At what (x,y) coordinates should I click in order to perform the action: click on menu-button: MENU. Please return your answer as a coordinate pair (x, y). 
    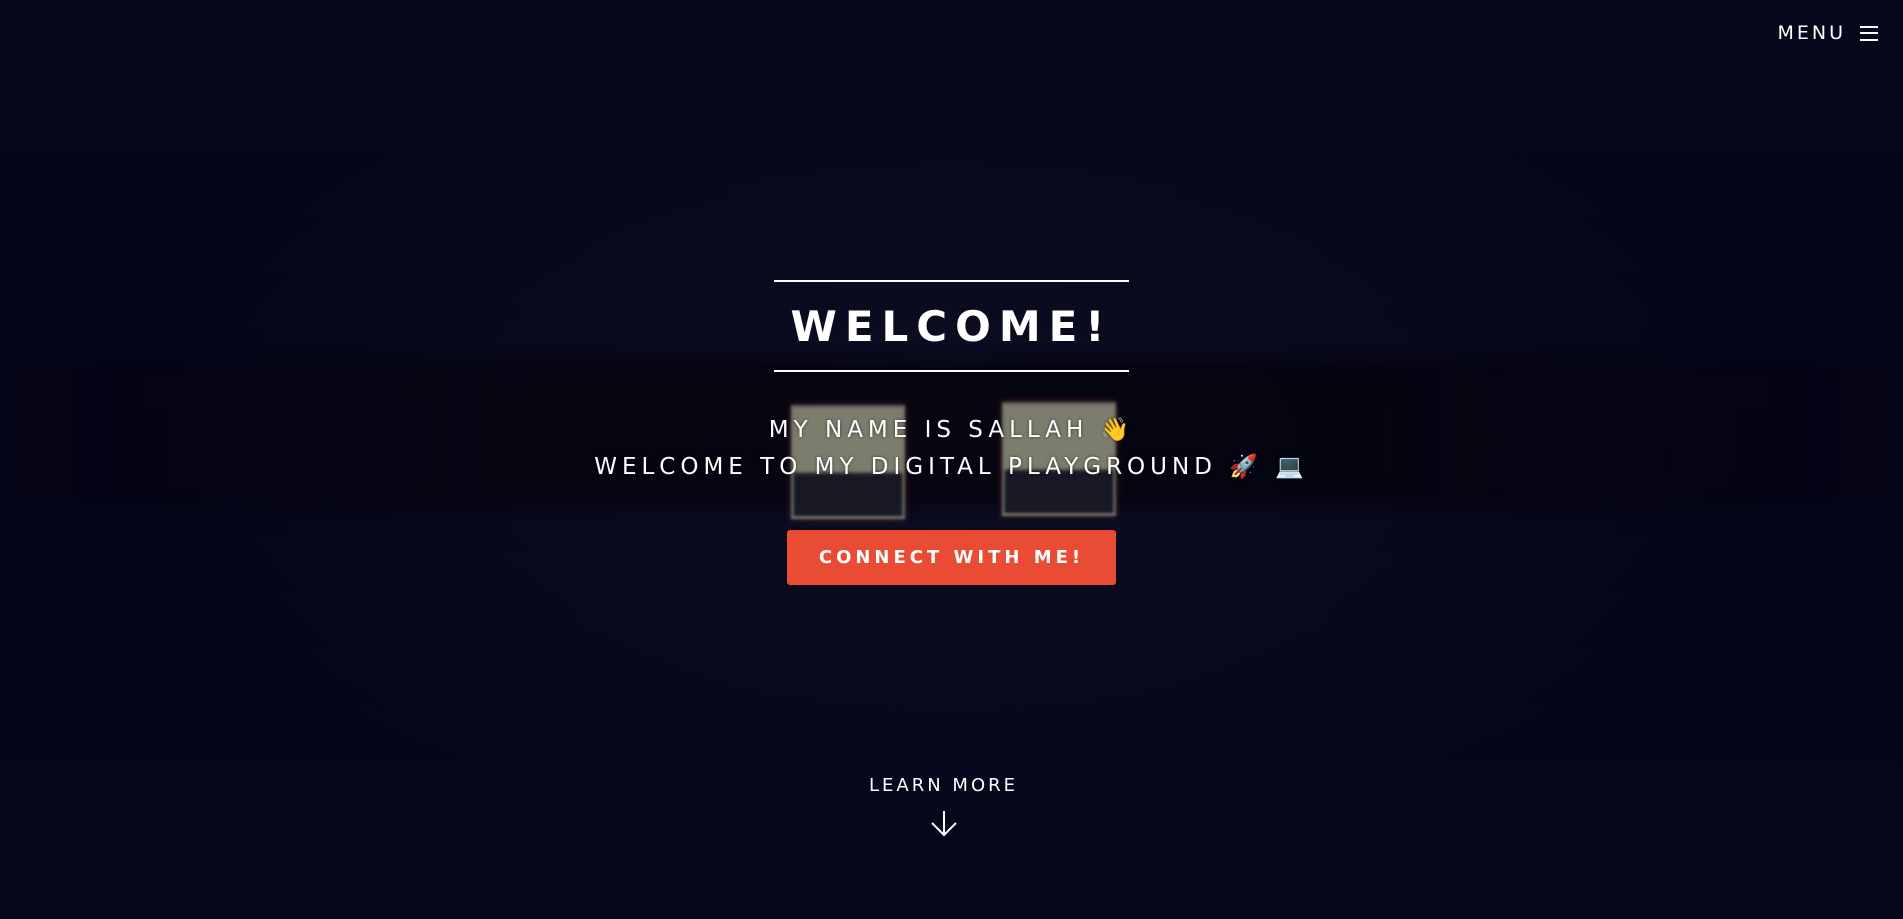
    Looking at the image, I should click on (1827, 33).